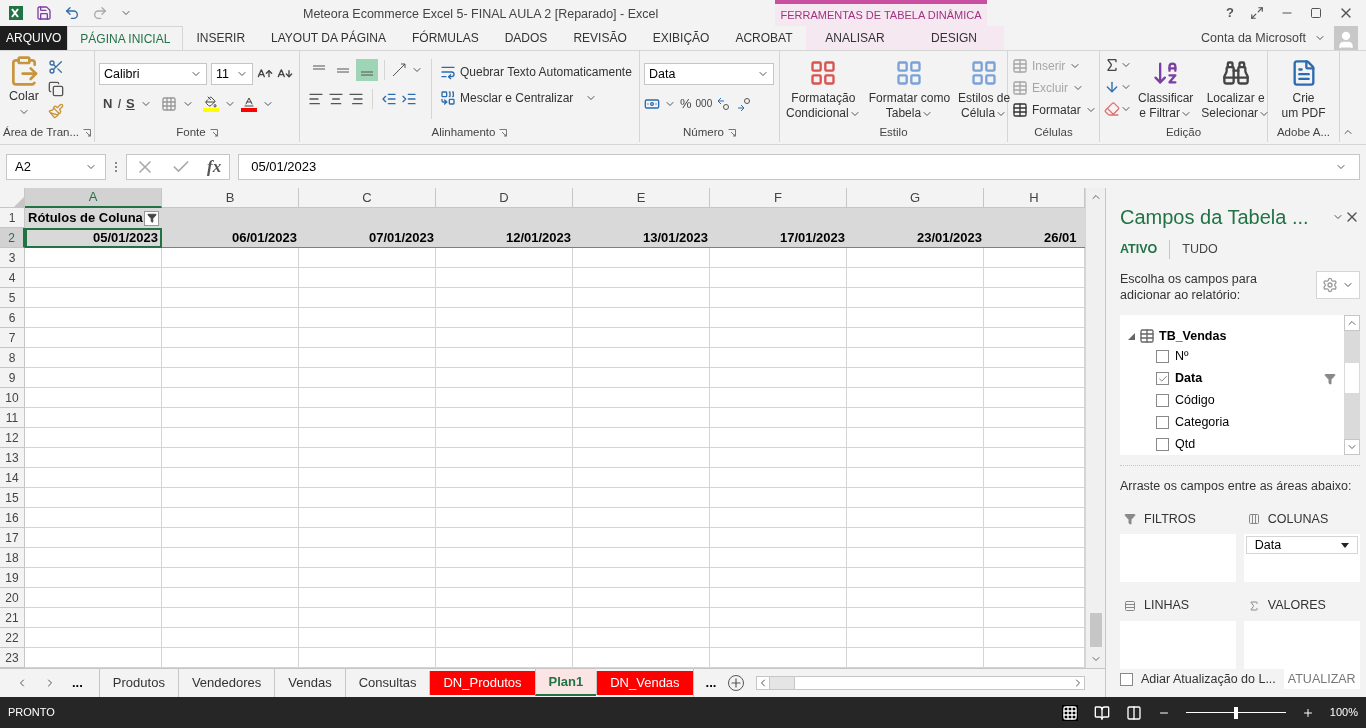  I want to click on row-header: 5, so click(12, 298).